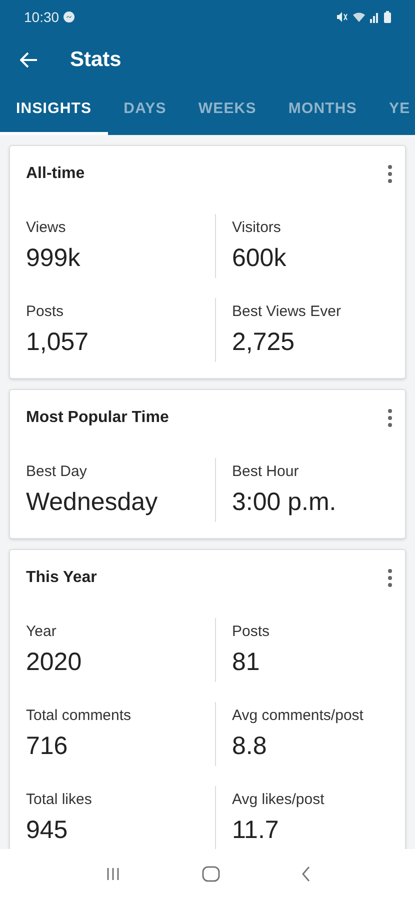 Image resolution: width=415 pixels, height=899 pixels. What do you see at coordinates (42, 17) in the screenshot?
I see `status-time: 10:30` at bounding box center [42, 17].